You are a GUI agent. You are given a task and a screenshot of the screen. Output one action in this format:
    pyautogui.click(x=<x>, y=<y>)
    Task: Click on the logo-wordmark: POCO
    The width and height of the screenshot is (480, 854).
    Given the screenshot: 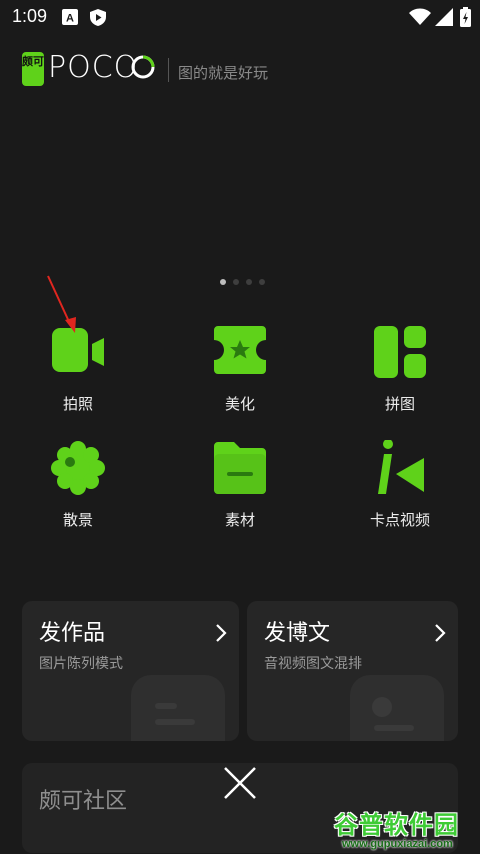 What is the action you would take?
    pyautogui.click(x=93, y=66)
    